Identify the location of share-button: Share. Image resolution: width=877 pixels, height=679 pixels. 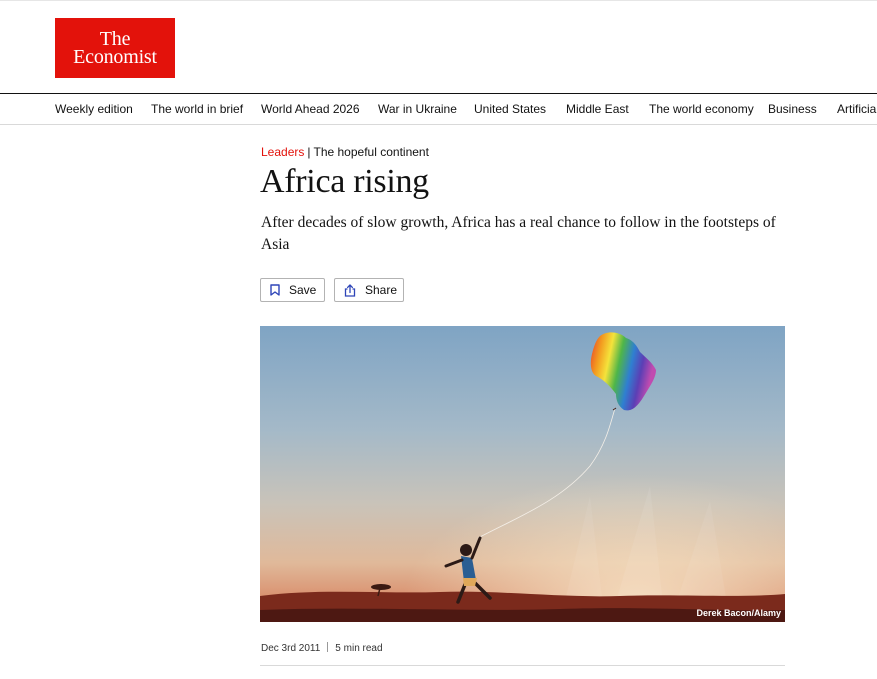
(369, 290).